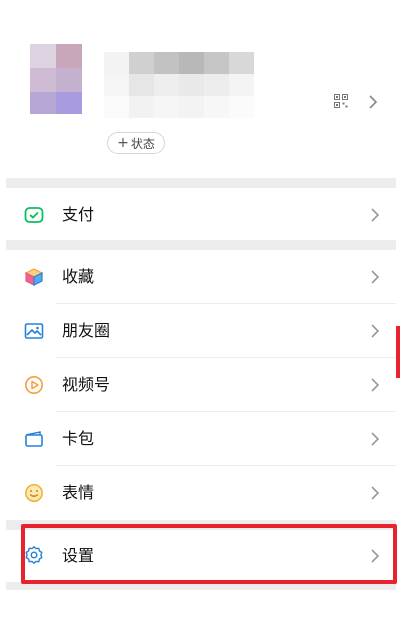 The height and width of the screenshot is (619, 400). Describe the element at coordinates (78, 276) in the screenshot. I see `menu-label-favorites: 收藏` at that location.